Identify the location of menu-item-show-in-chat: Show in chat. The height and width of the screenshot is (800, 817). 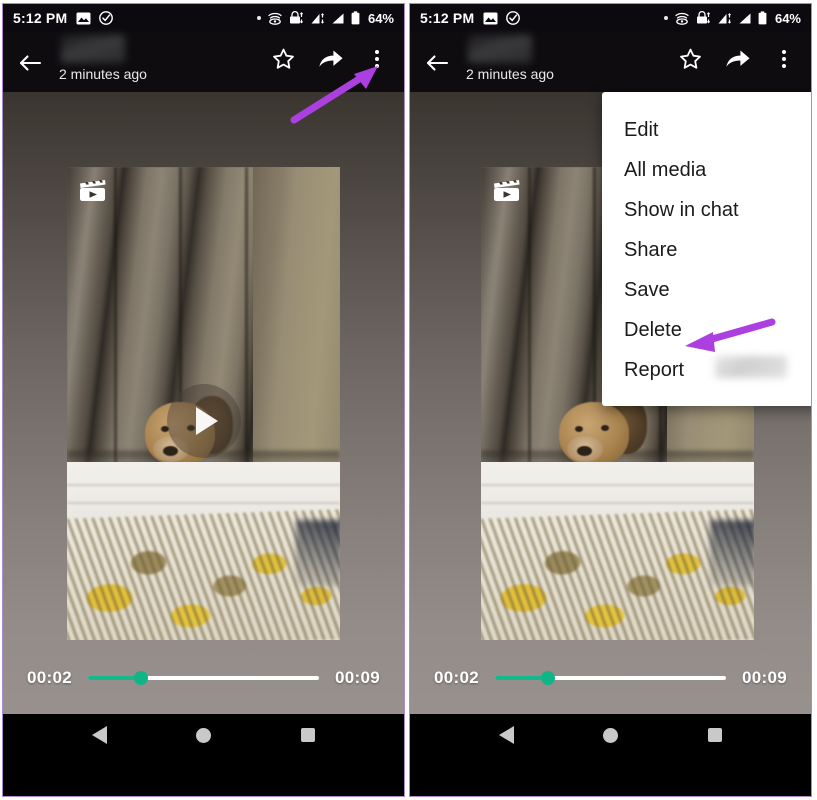
(706, 210).